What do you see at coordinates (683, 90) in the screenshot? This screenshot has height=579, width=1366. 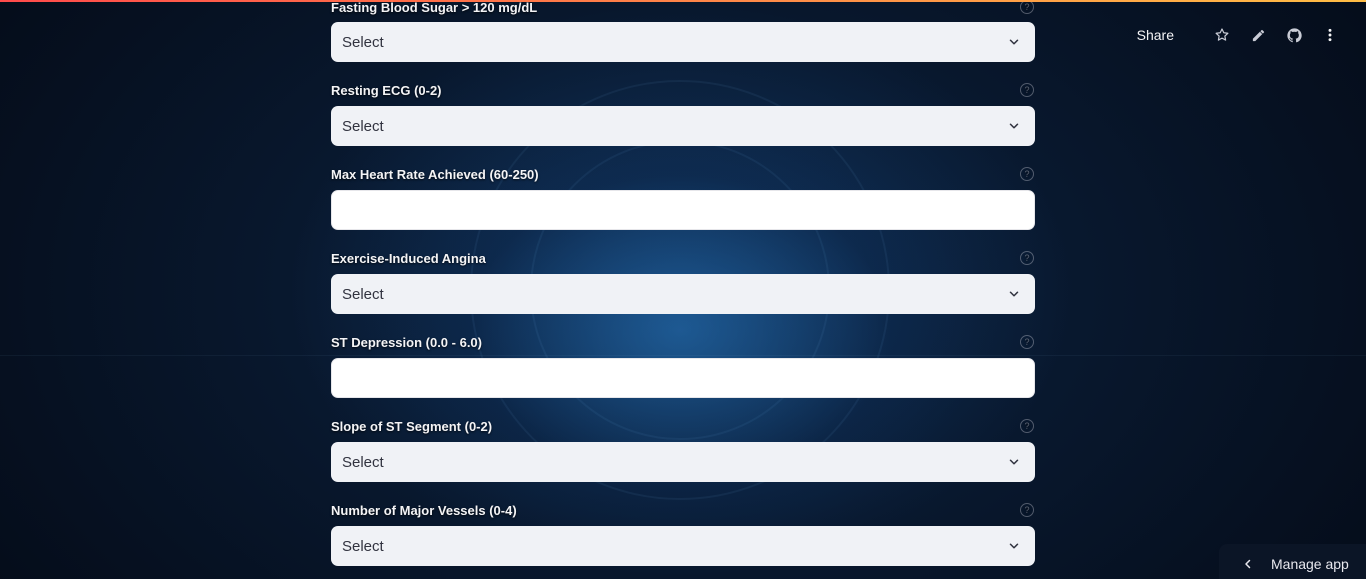 I see `field-label: Resting ECG (0-2) ?` at bounding box center [683, 90].